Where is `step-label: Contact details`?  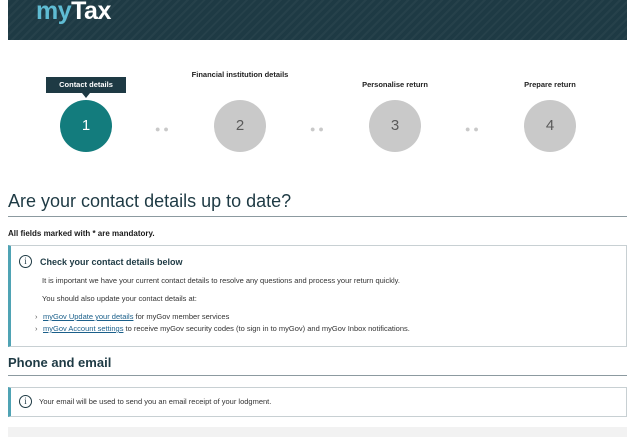
step-label: Contact details is located at coordinates (86, 87).